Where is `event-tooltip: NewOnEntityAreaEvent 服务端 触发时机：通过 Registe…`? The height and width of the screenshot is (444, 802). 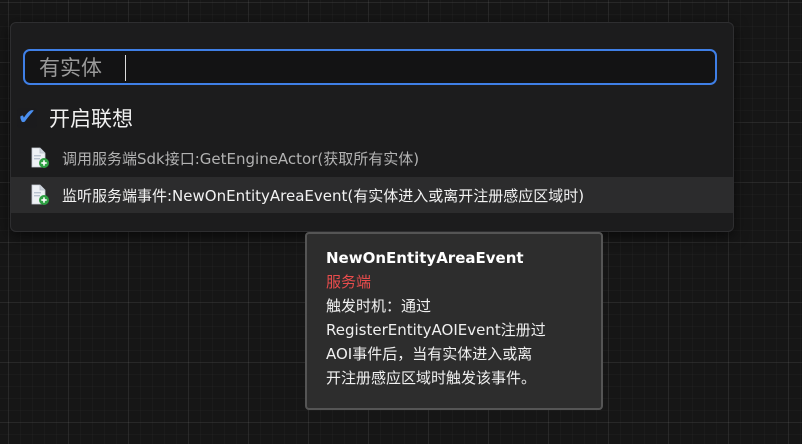 event-tooltip: NewOnEntityAreaEvent 服务端 触发时机：通过 Registe… is located at coordinates (454, 321).